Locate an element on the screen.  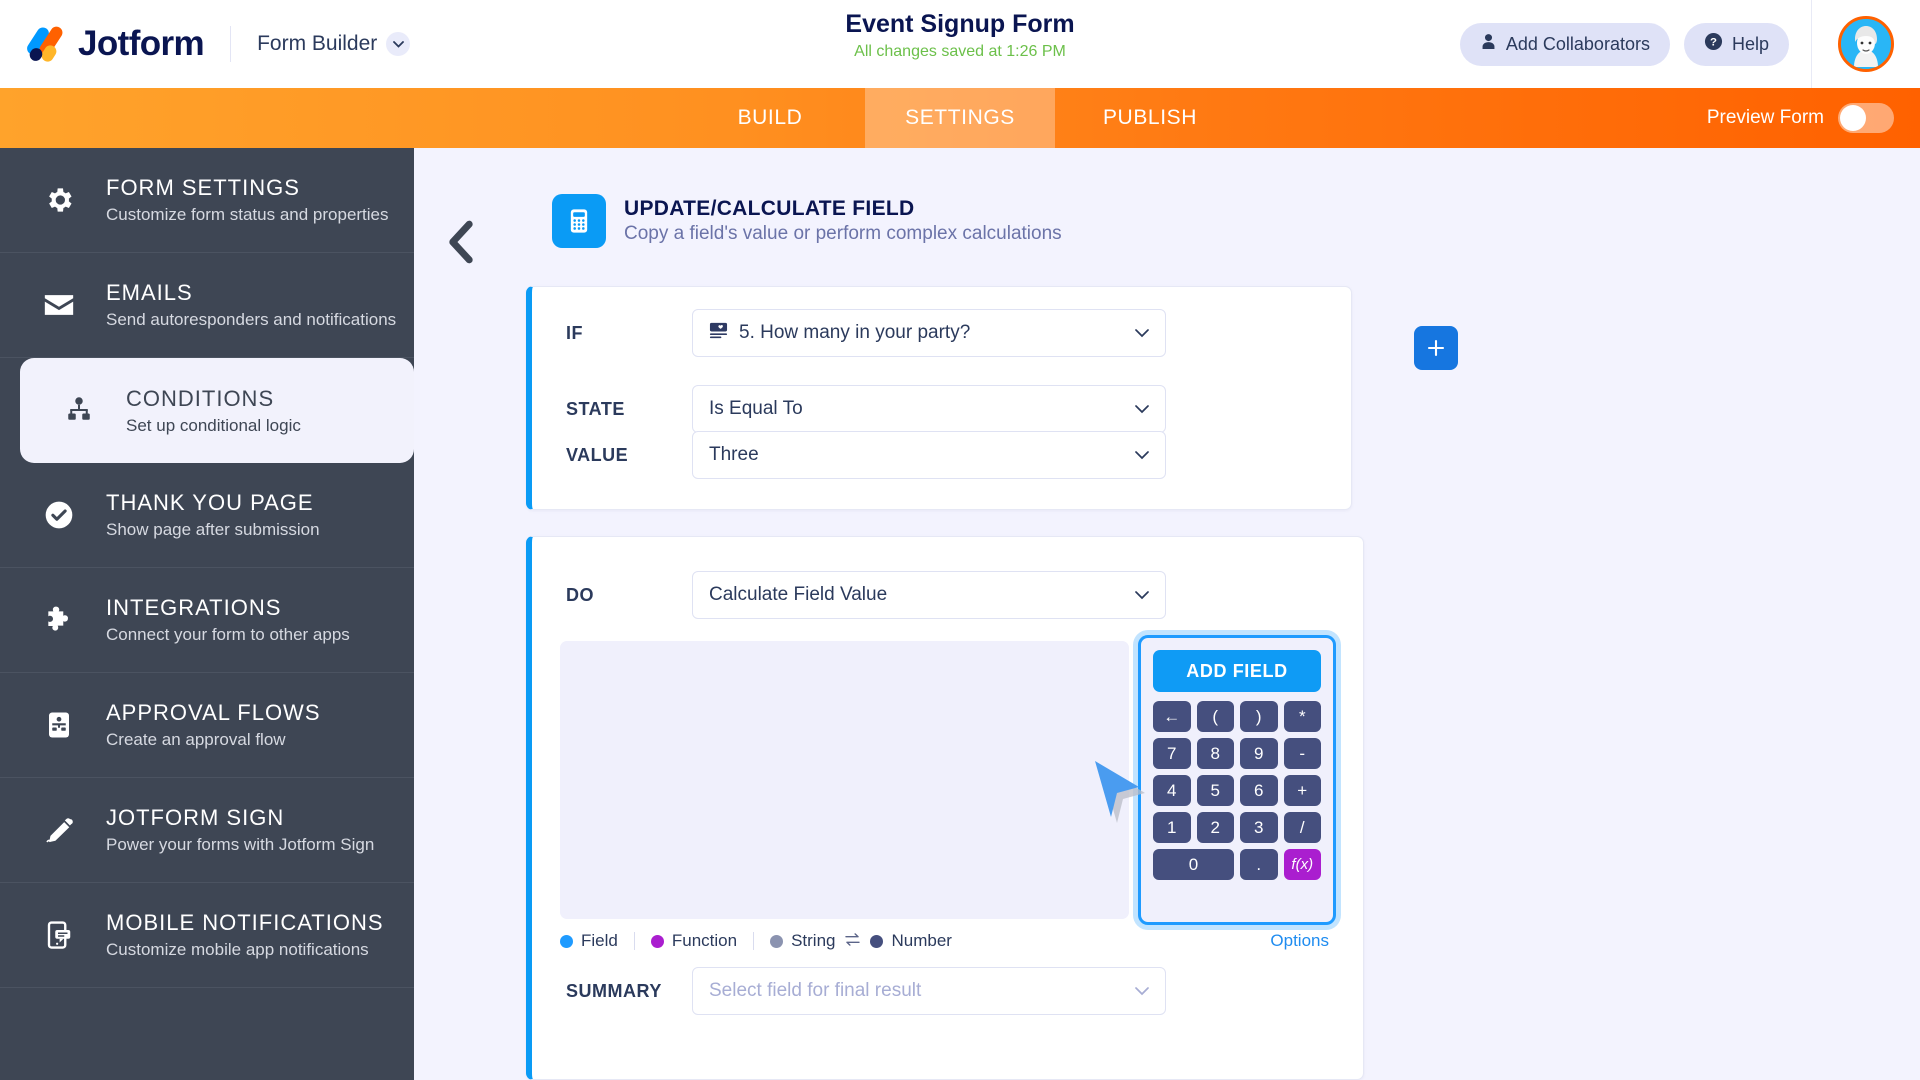
tab-settings: SETTINGS is located at coordinates (960, 118).